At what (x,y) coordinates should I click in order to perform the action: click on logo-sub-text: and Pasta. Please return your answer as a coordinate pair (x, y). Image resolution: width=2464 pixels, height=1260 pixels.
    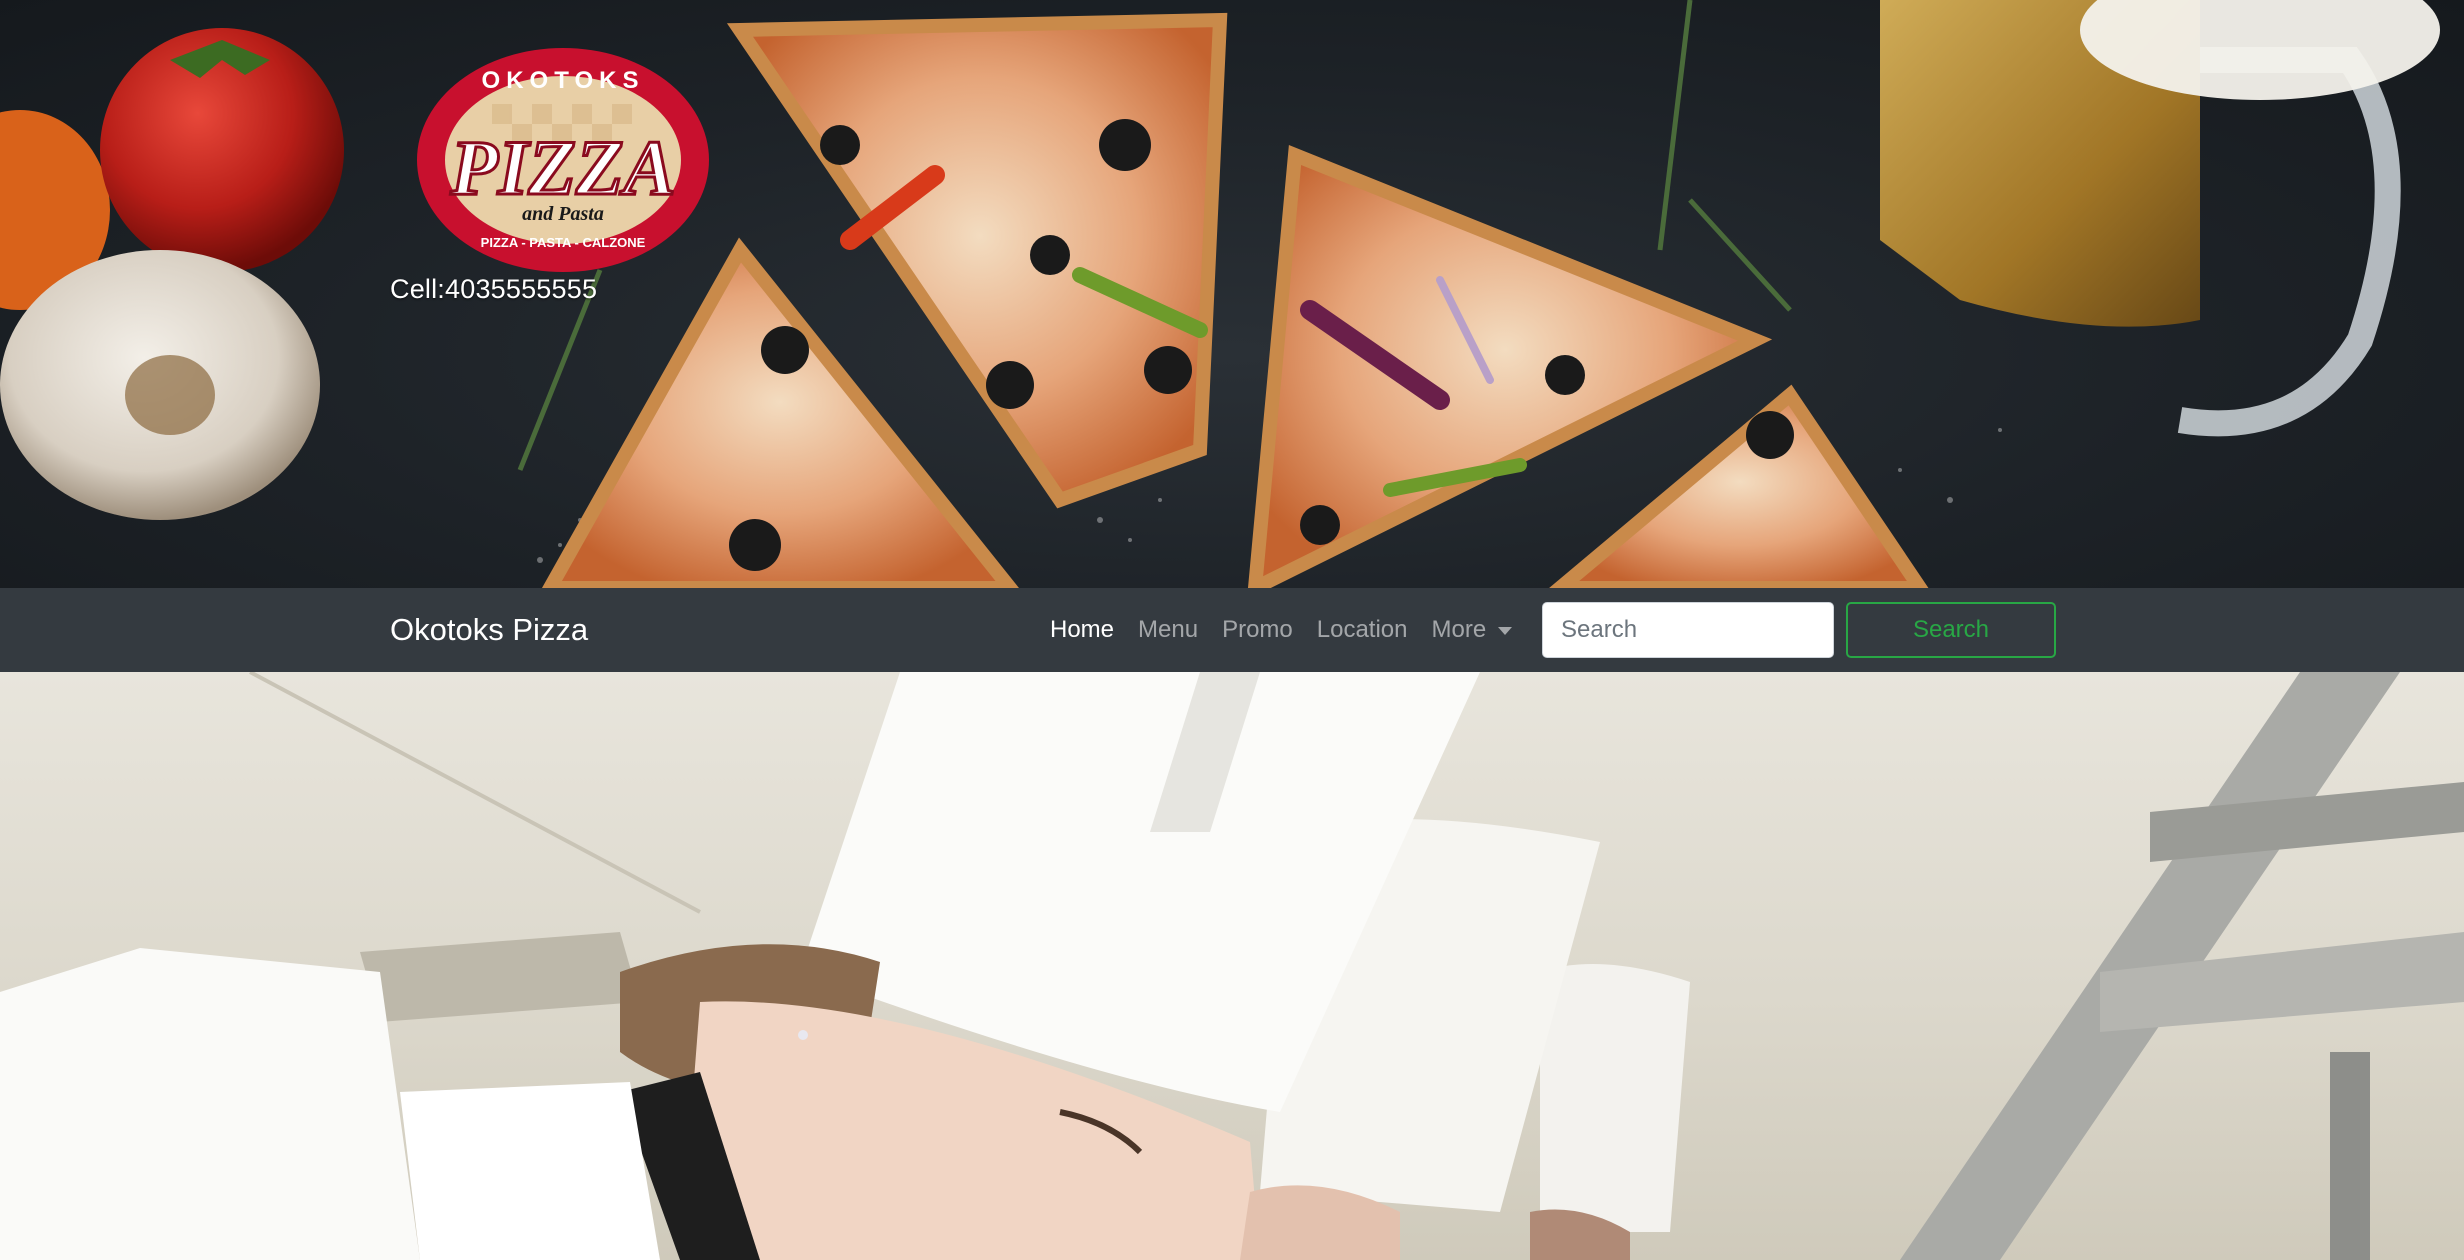
    Looking at the image, I should click on (563, 214).